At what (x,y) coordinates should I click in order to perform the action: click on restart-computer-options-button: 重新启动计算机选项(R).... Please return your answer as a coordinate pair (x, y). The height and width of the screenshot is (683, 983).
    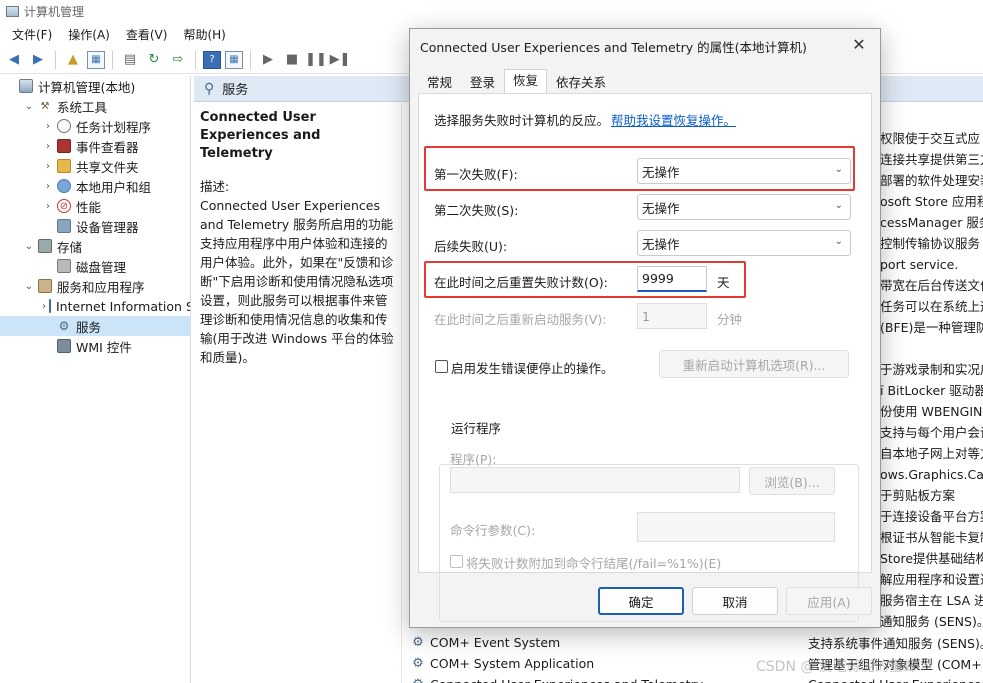
    Looking at the image, I should click on (754, 364).